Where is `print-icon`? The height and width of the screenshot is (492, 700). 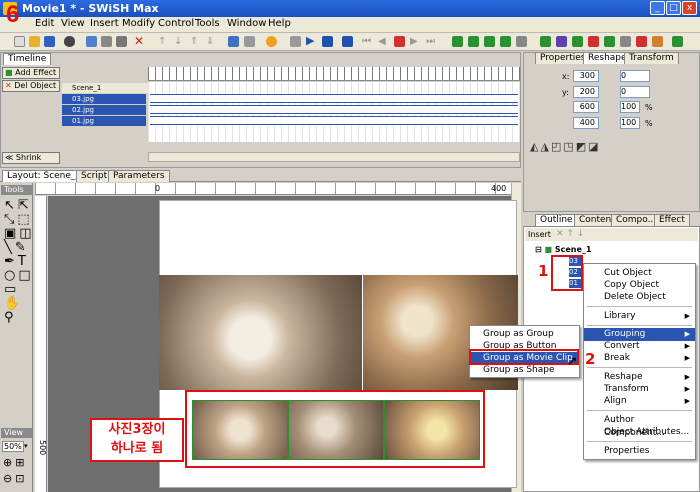
print-icon is located at coordinates (69, 41).